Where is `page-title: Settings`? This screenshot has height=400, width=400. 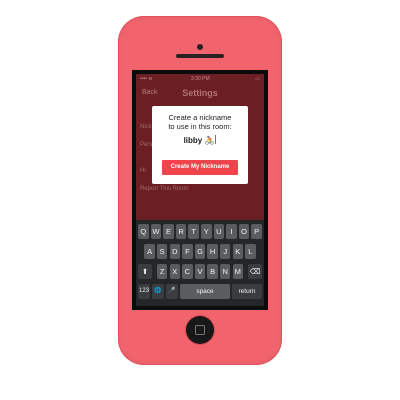 page-title: Settings is located at coordinates (200, 93).